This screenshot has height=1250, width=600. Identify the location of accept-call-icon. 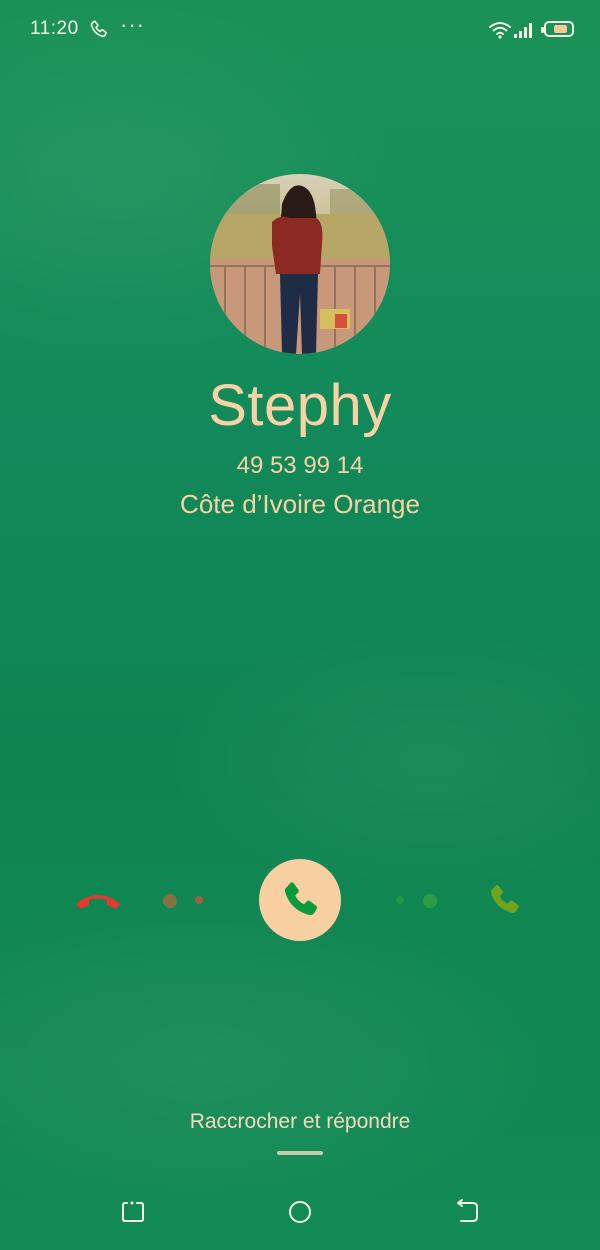
(504, 900).